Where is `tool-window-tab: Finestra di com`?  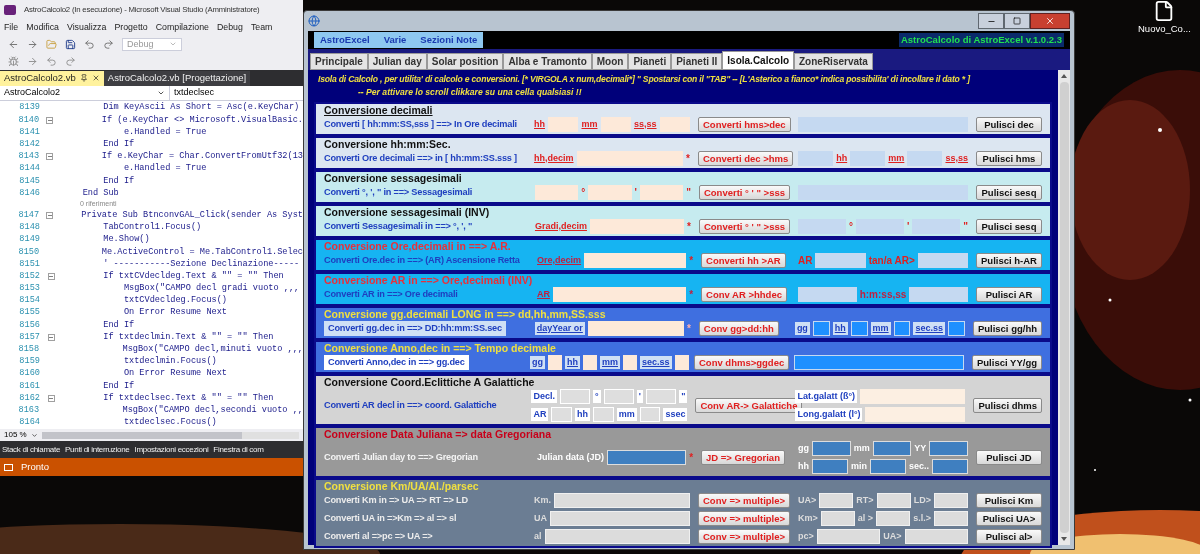 tool-window-tab: Finestra di com is located at coordinates (238, 449).